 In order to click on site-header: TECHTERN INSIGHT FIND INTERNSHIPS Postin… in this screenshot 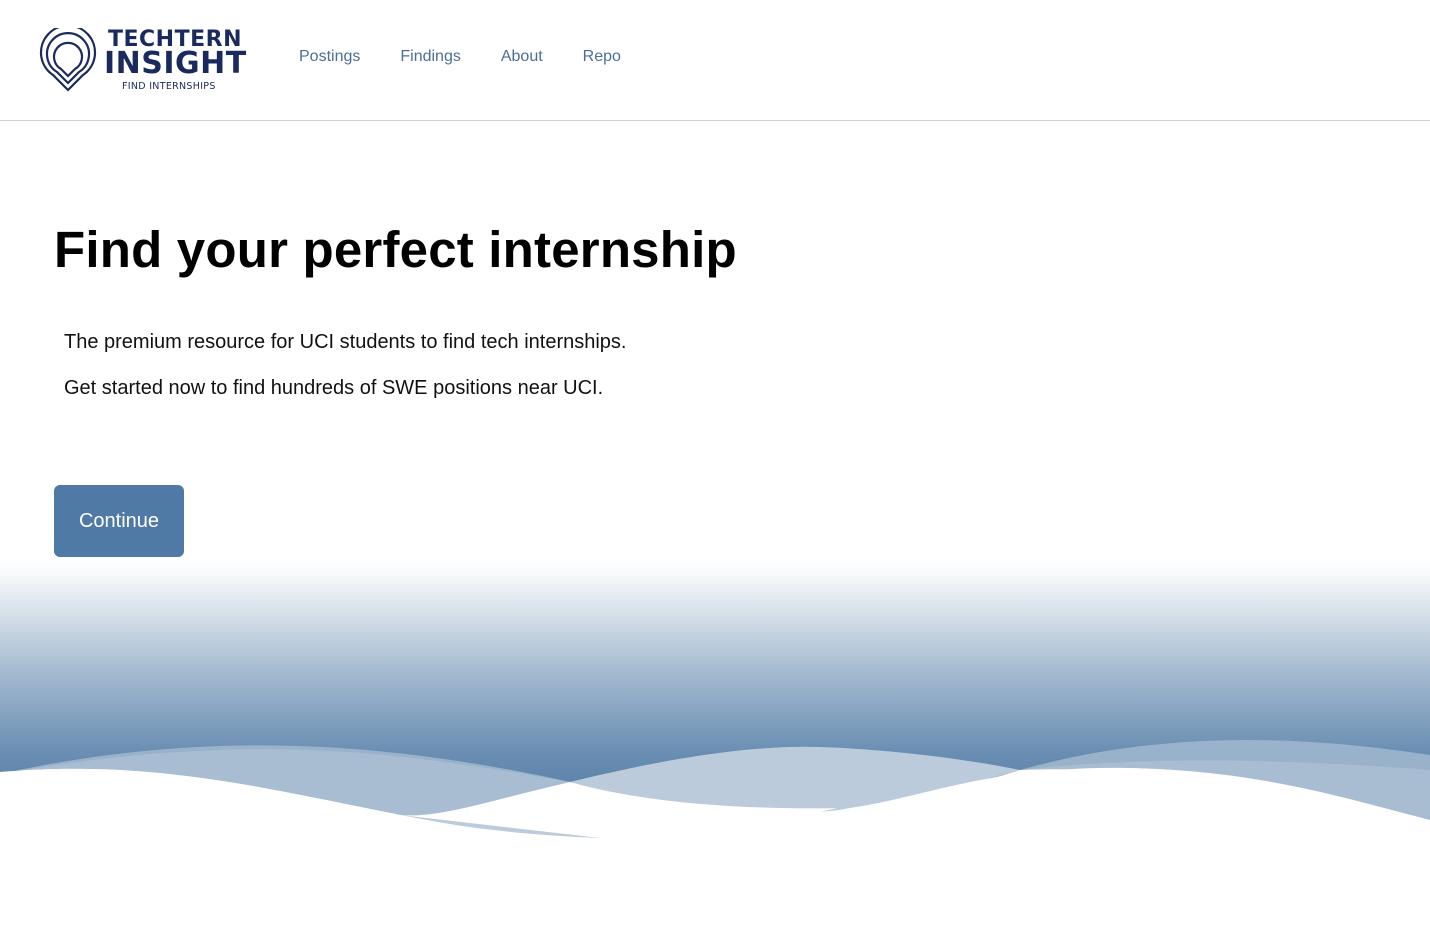, I will do `click(715, 60)`.